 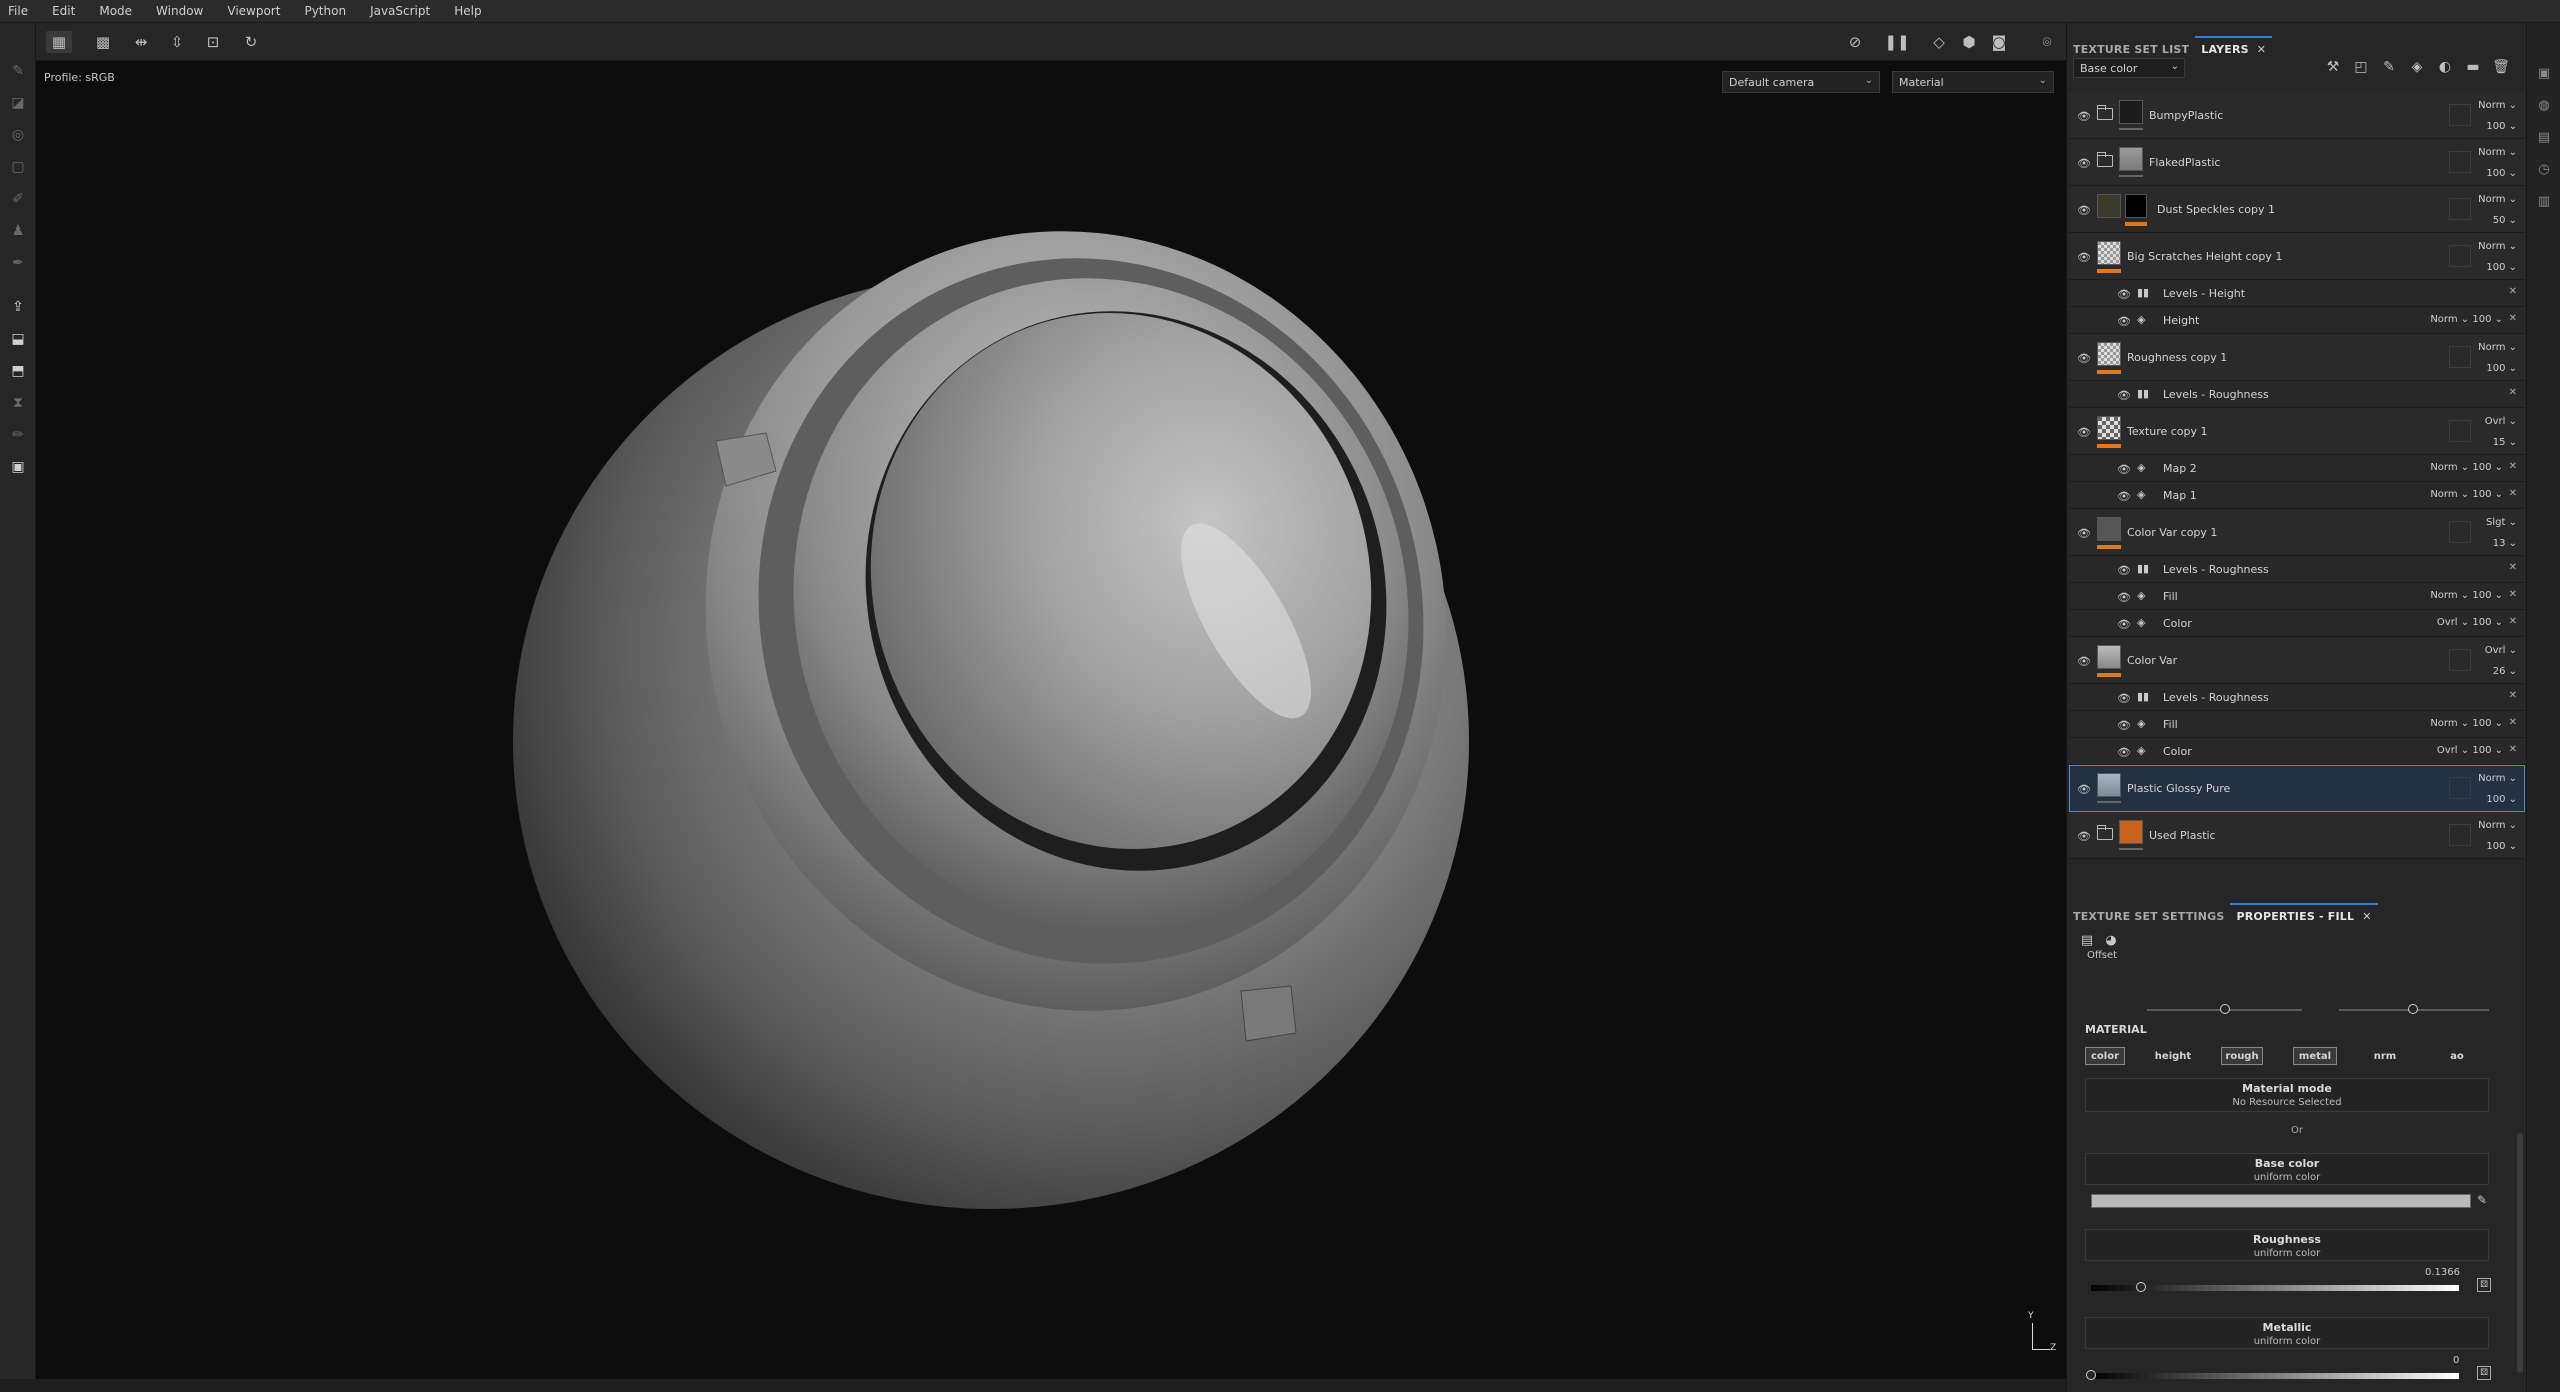 I want to click on menu-file: File, so click(x=18, y=11).